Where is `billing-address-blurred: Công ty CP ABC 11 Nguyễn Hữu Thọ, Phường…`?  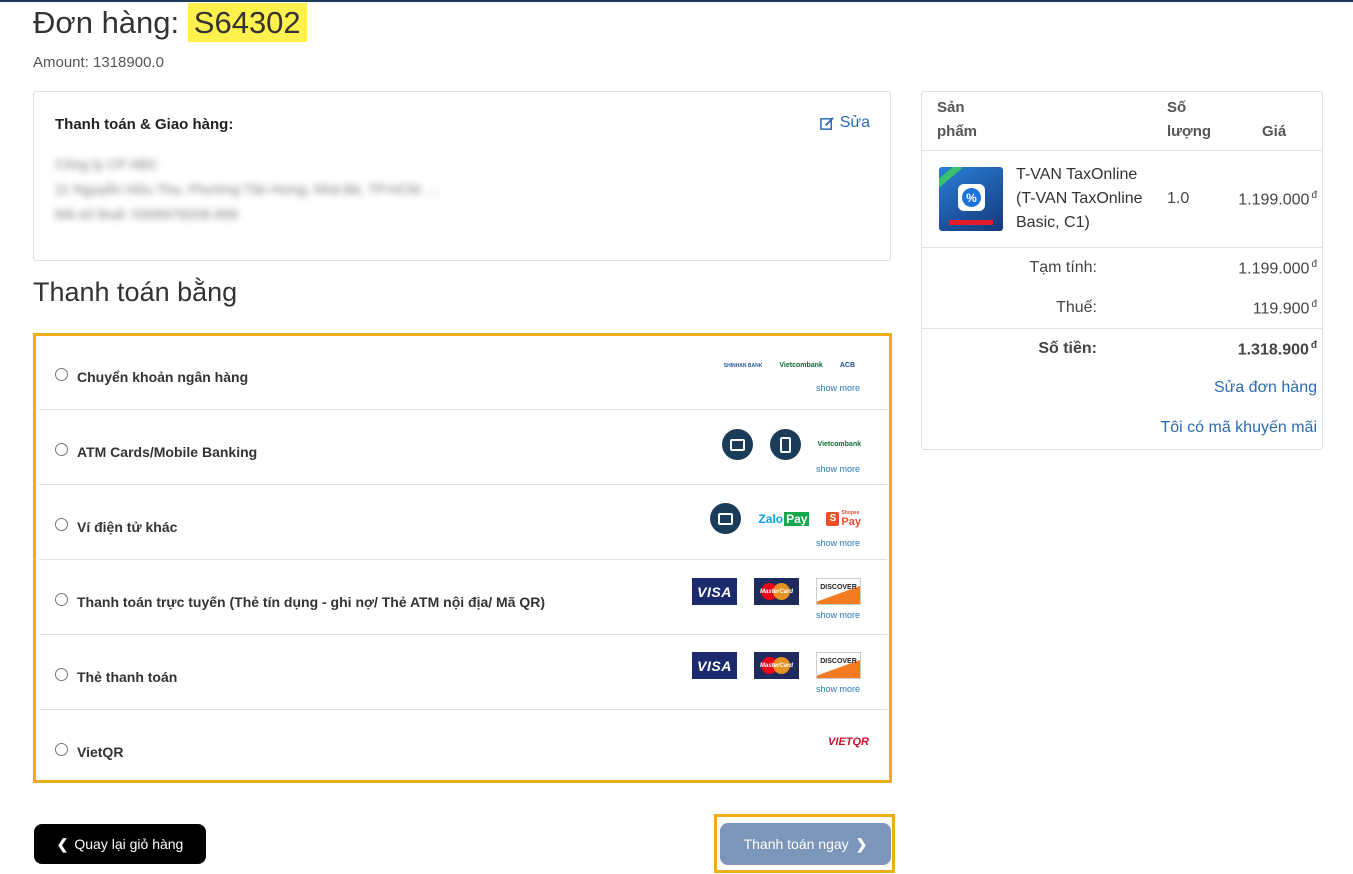
billing-address-blurred: Công ty CP ABC 11 Nguyễn Hữu Thọ, Phường… is located at coordinates (247, 189).